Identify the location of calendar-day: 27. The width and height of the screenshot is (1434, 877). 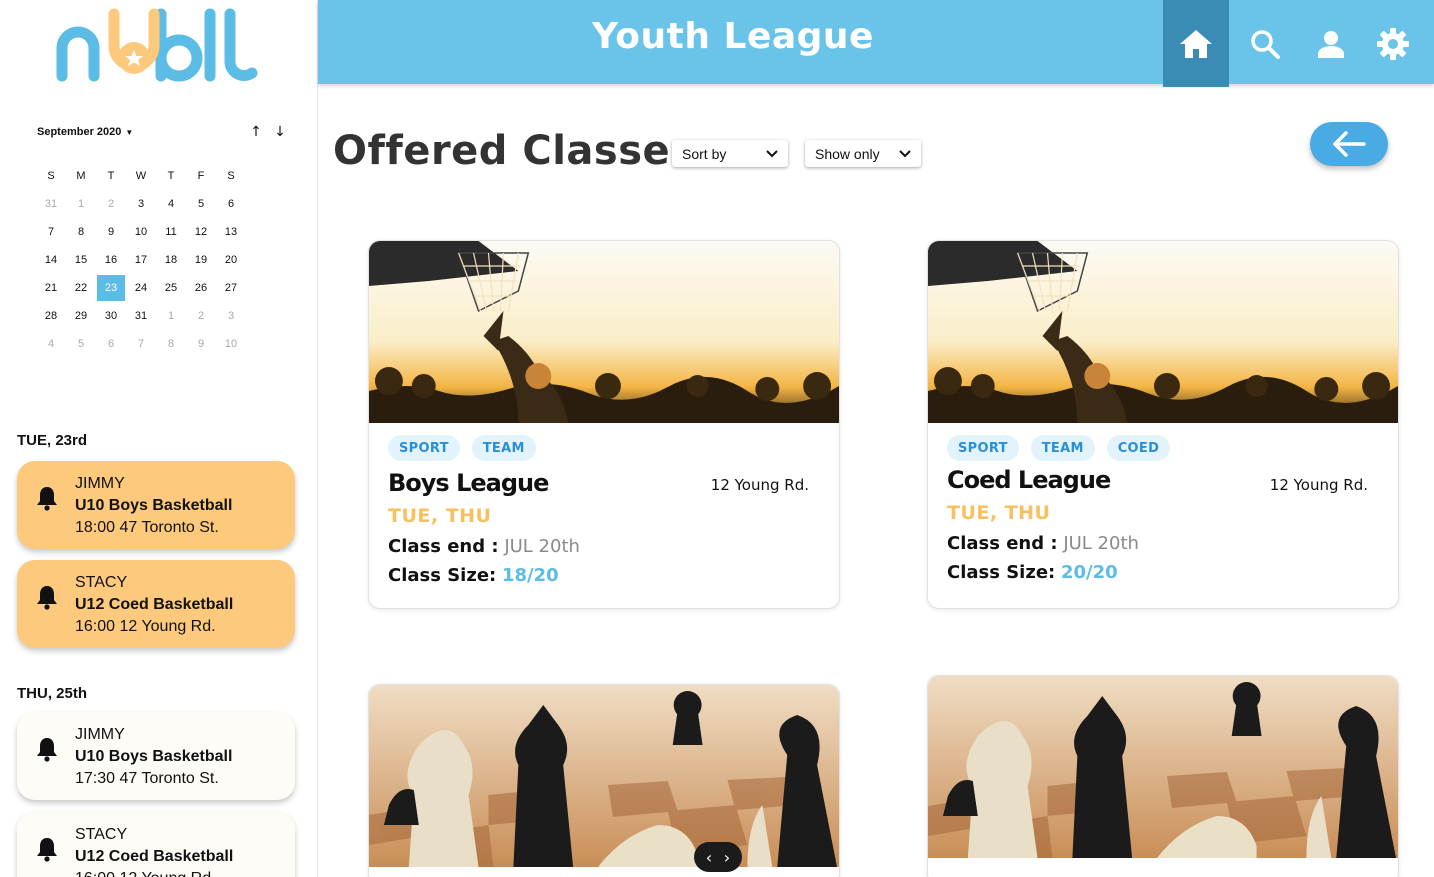
(231, 288).